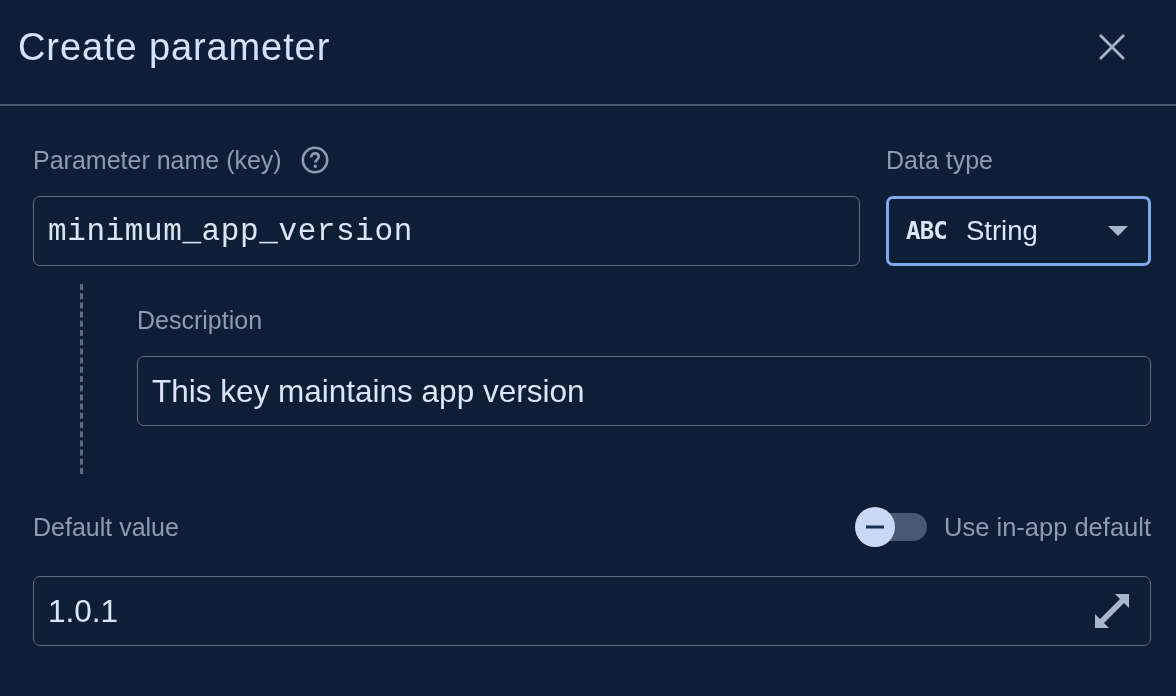 This screenshot has width=1176, height=696. I want to click on expand-icon, so click(1112, 611).